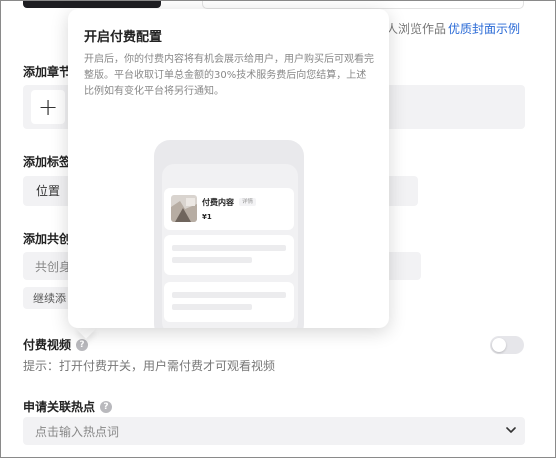  I want to click on content-thumbnail, so click(184, 208).